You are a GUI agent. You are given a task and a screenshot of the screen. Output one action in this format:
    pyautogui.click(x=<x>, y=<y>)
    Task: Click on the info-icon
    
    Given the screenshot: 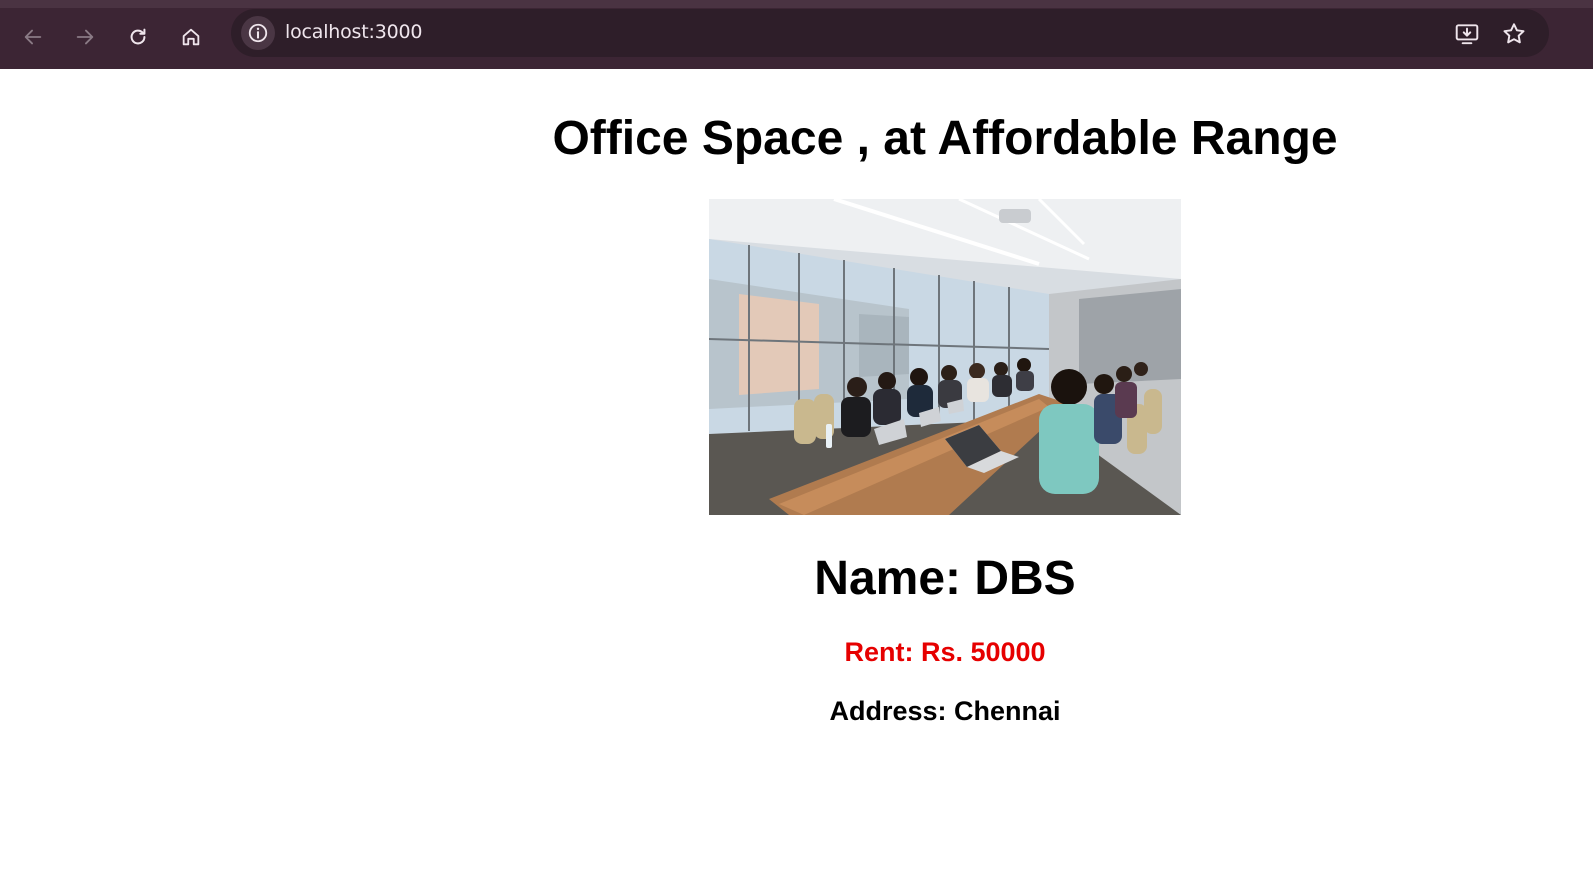 What is the action you would take?
    pyautogui.click(x=258, y=33)
    